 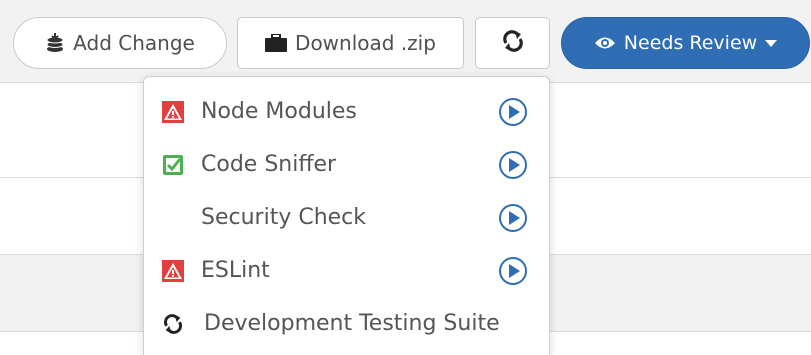 What do you see at coordinates (605, 43) in the screenshot?
I see `eye-icon` at bounding box center [605, 43].